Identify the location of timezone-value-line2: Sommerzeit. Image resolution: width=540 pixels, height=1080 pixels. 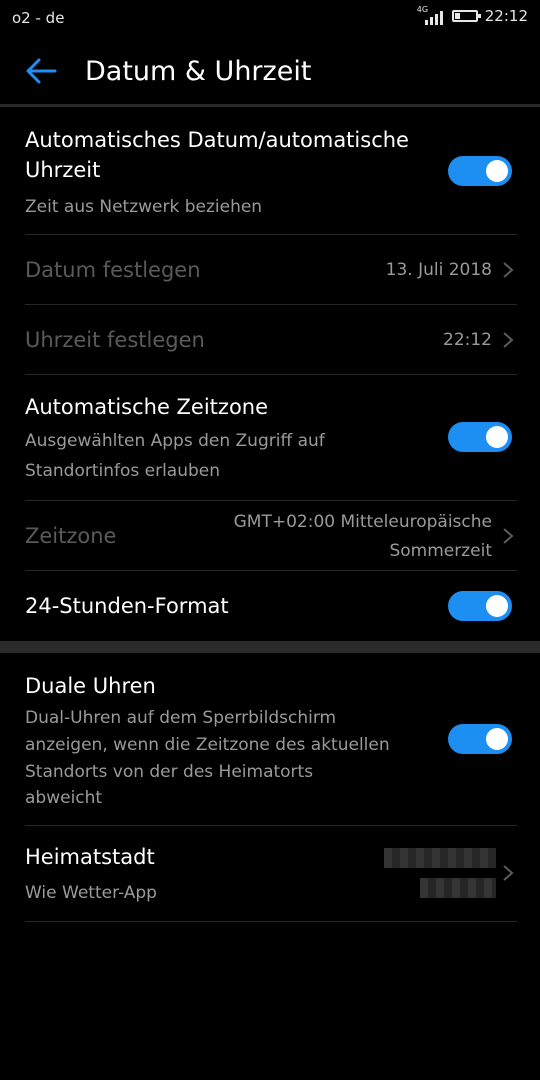
(440, 551).